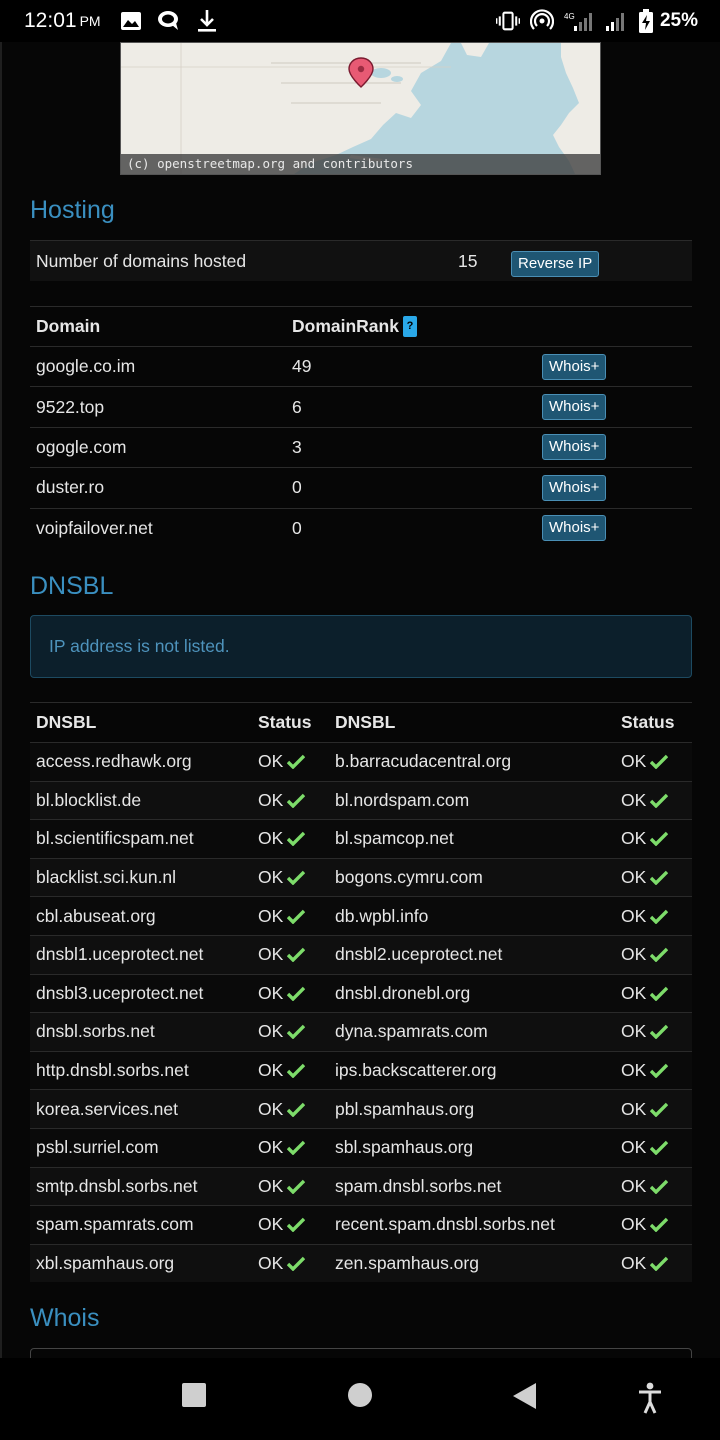 The height and width of the screenshot is (1440, 720). What do you see at coordinates (648, 722) in the screenshot?
I see `col-status-b: Status` at bounding box center [648, 722].